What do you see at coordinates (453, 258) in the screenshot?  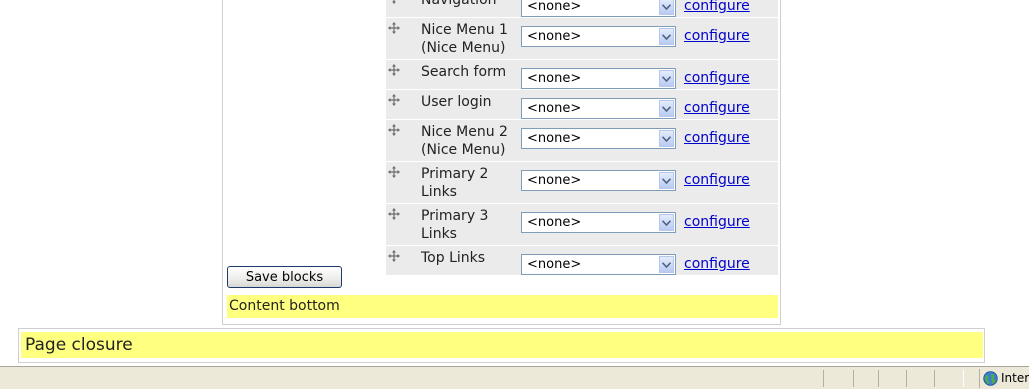 I see `block-name: Top Links` at bounding box center [453, 258].